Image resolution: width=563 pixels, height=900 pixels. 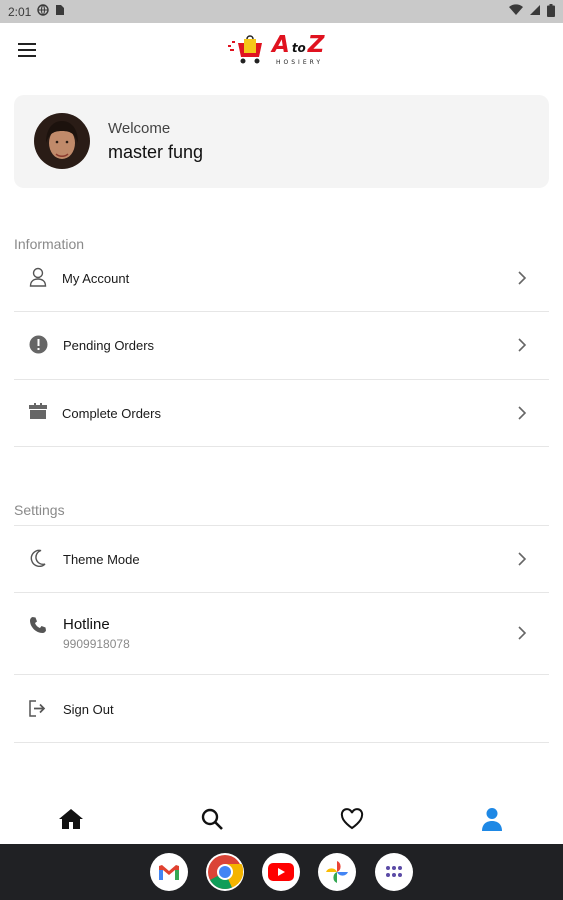 I want to click on heart-icon, so click(x=352, y=819).